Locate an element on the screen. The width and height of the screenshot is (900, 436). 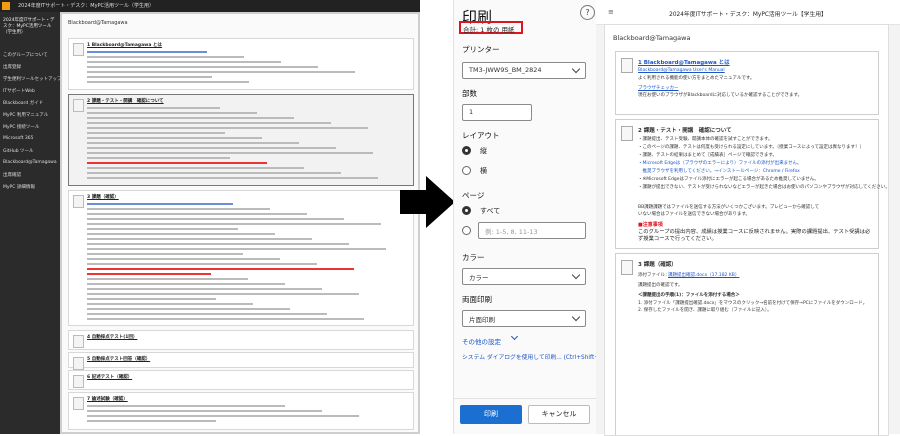
content-card: 2 課題・テスト・開講 確認について is located at coordinates (241, 140).